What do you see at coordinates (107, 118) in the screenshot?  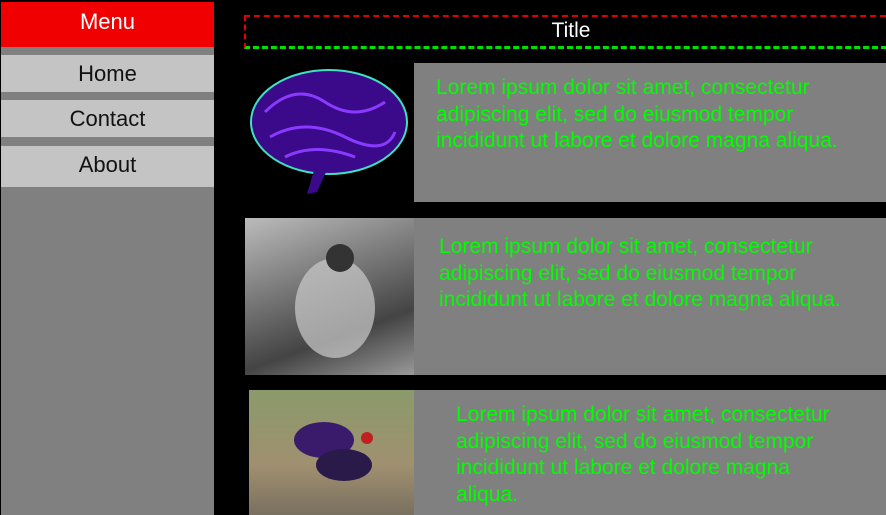 I see `nav-item-contact: Contact` at bounding box center [107, 118].